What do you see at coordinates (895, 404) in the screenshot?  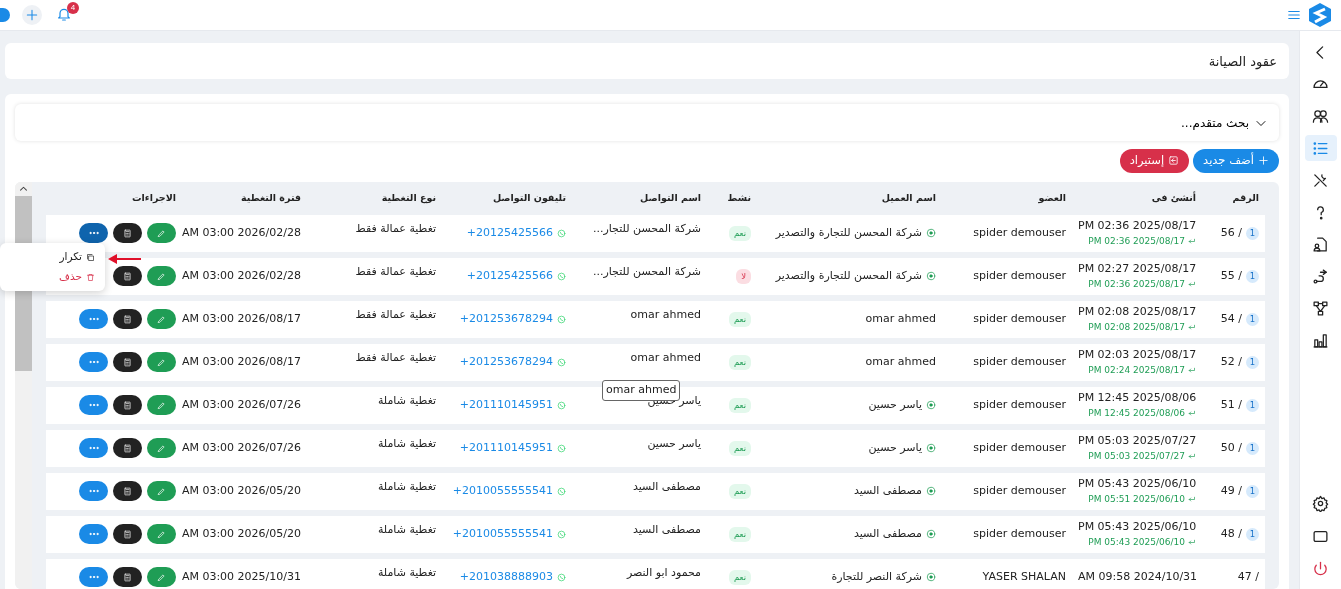 I see `client-name: ياسر حسين` at bounding box center [895, 404].